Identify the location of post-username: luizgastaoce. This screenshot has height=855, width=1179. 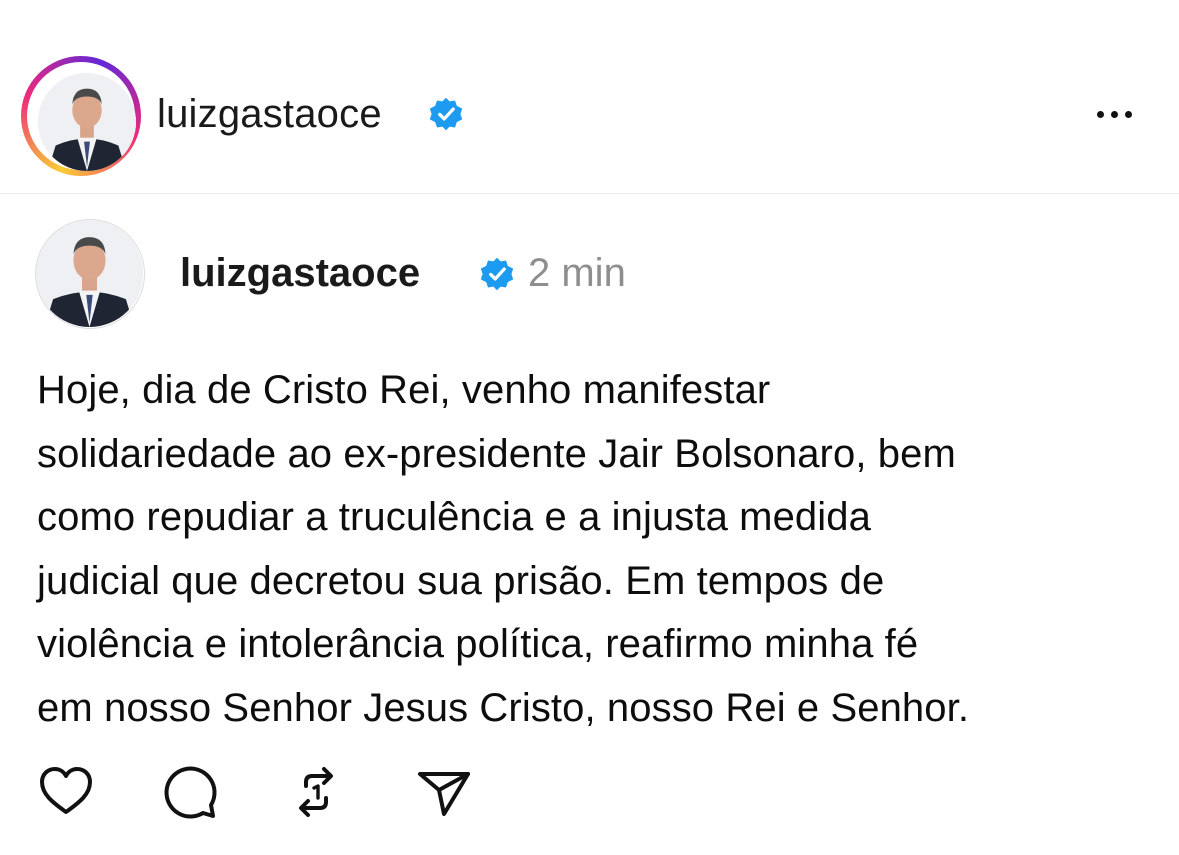
(300, 273).